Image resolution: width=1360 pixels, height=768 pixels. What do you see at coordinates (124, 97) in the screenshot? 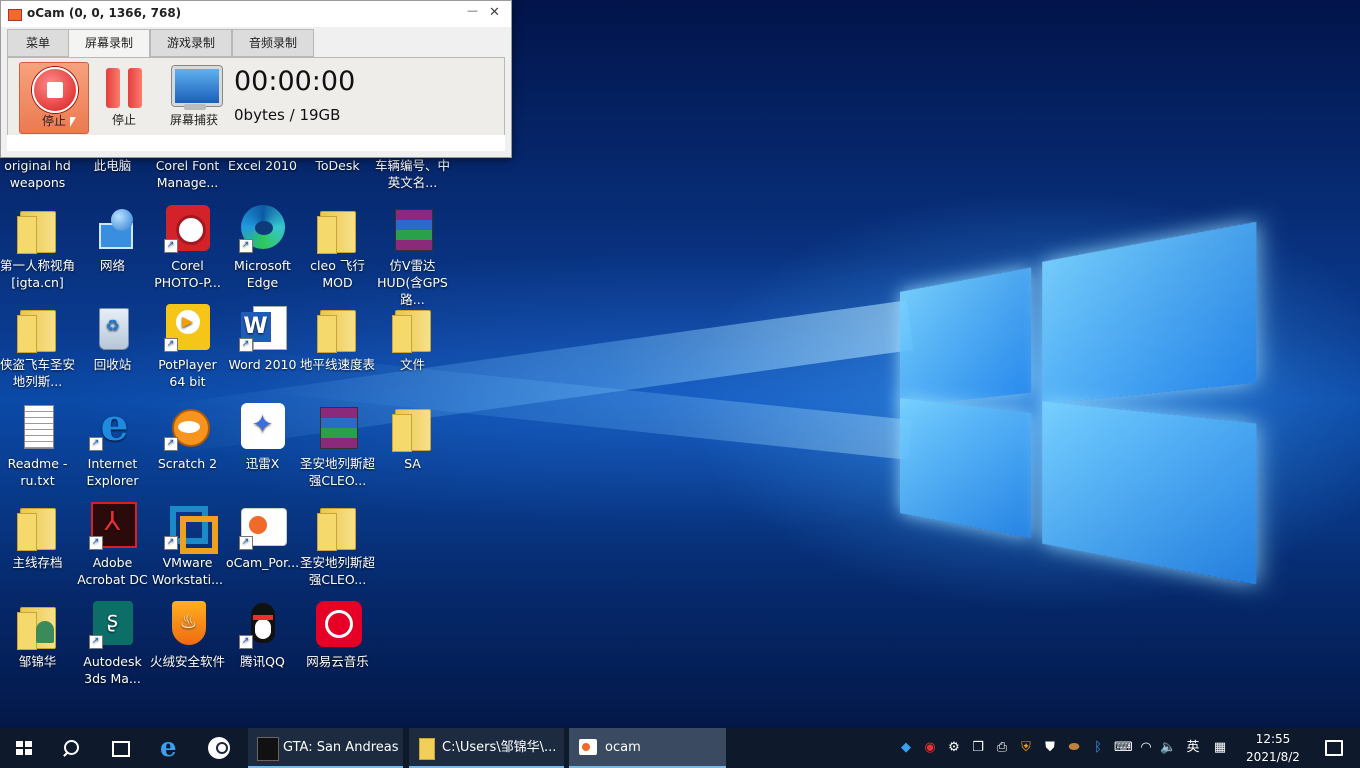
I see `pause-button: 停止` at bounding box center [124, 97].